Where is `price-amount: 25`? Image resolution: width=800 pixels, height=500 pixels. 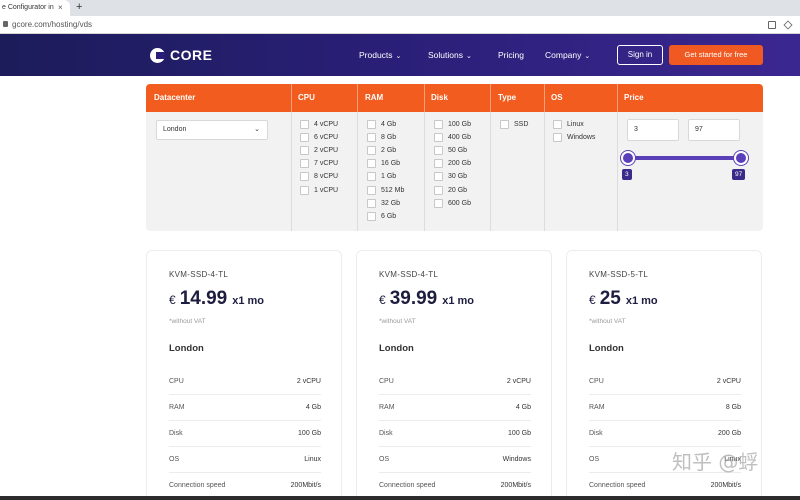 price-amount: 25 is located at coordinates (610, 298).